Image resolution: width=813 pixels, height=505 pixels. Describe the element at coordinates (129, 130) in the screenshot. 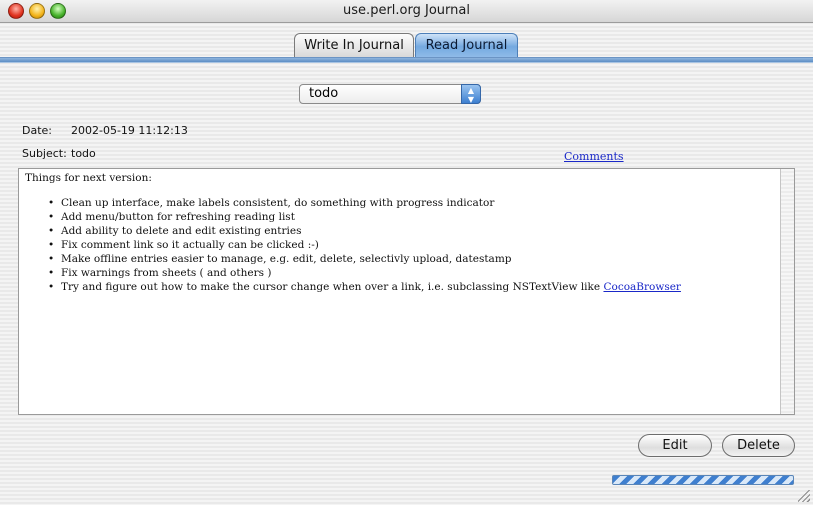

I see `date-value: 2002-05-19 11:12:13` at that location.